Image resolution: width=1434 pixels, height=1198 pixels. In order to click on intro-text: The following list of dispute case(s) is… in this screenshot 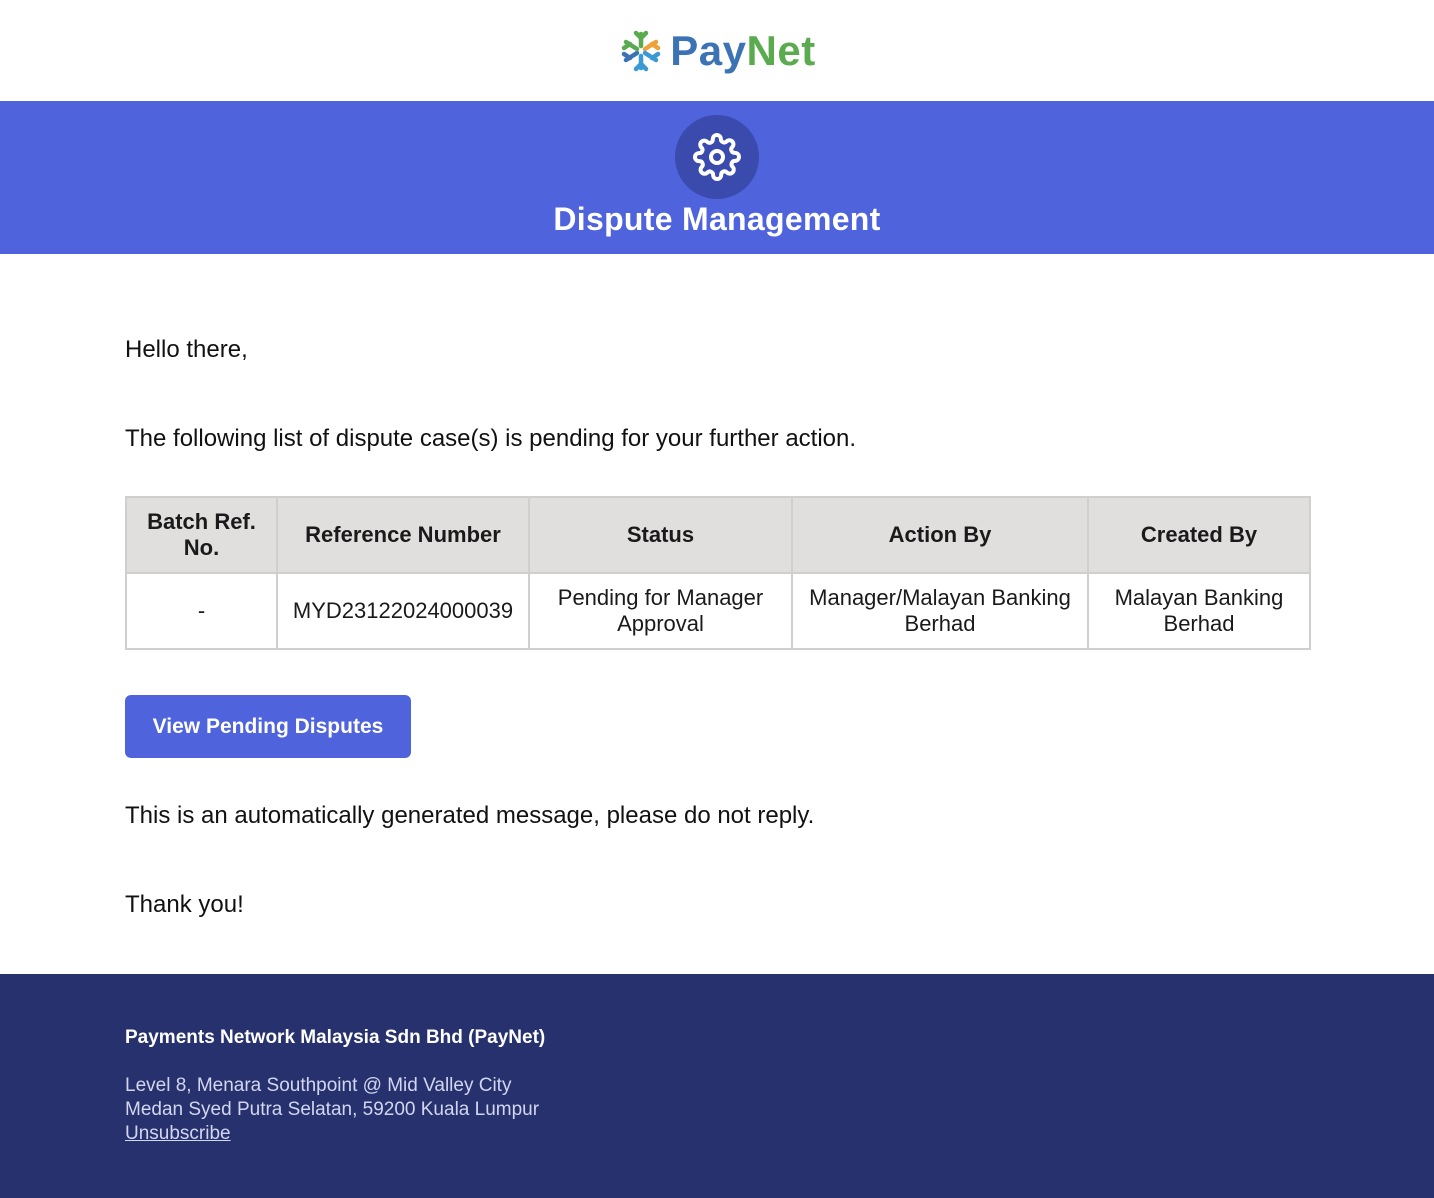, I will do `click(491, 438)`.